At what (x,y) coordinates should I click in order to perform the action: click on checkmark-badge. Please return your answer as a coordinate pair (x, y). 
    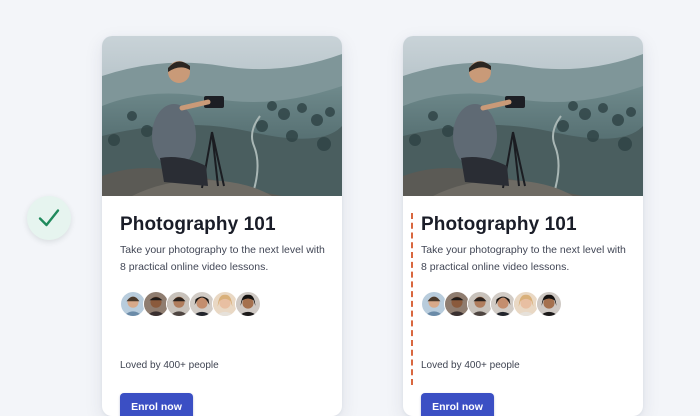
    Looking at the image, I should click on (49, 218).